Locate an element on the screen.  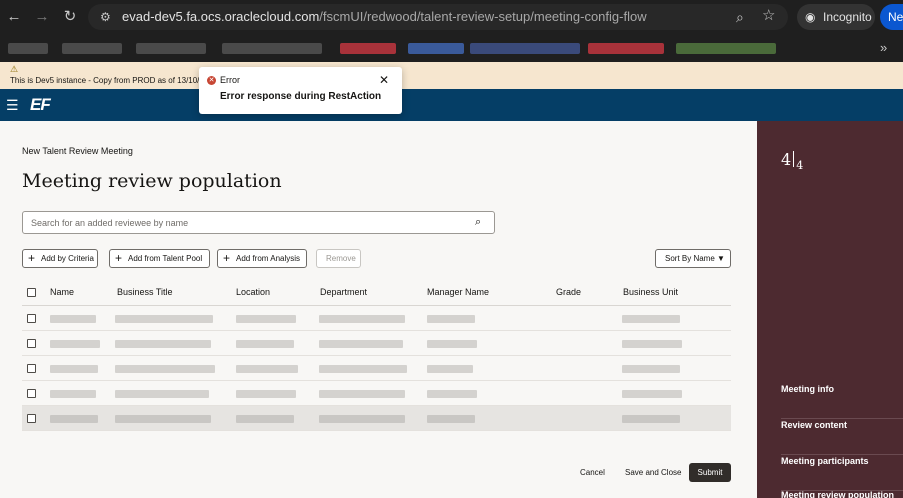
step-meeting-participants: Meeting participants is located at coordinates (842, 473).